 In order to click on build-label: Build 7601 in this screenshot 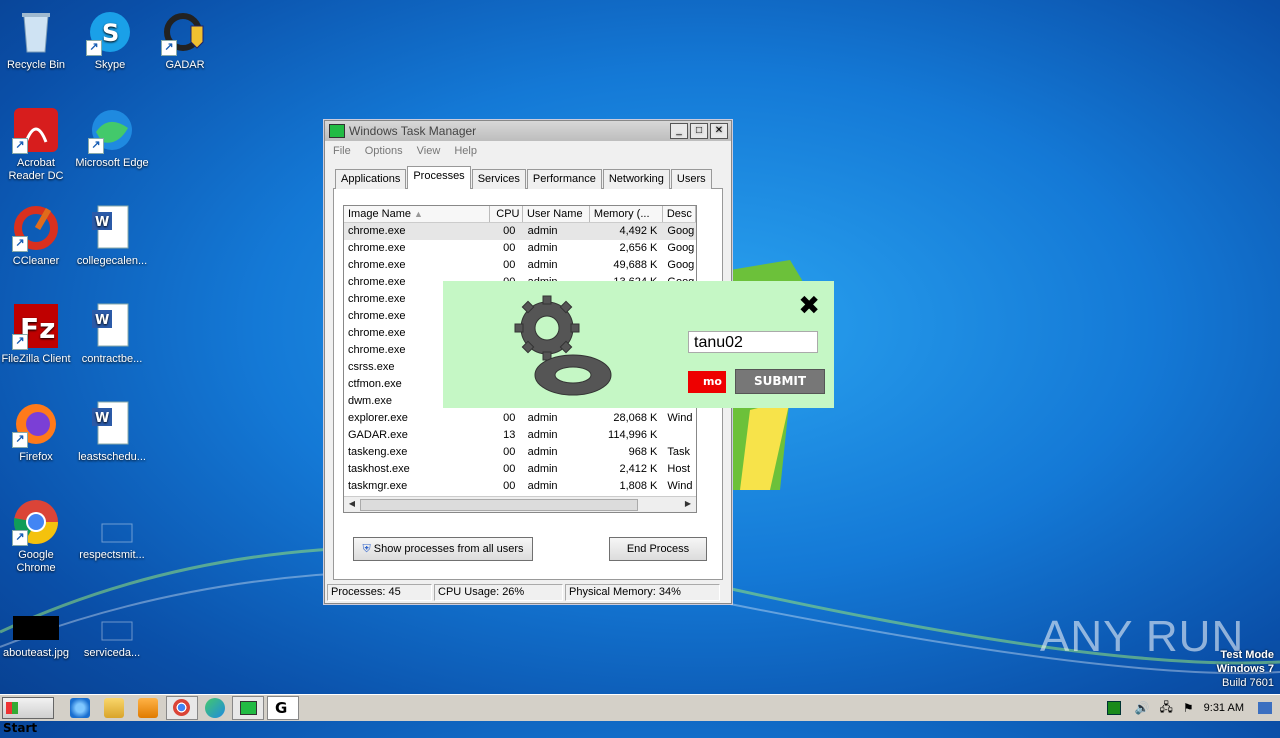, I will do `click(1248, 683)`.